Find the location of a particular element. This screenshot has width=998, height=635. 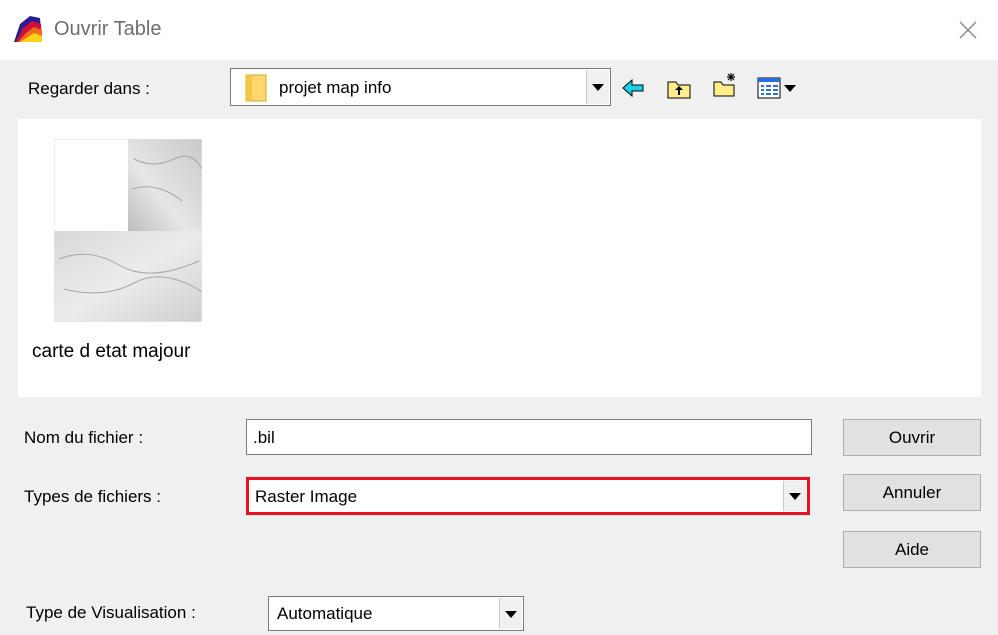

filename-label: Nom du fichier : is located at coordinates (84, 437).